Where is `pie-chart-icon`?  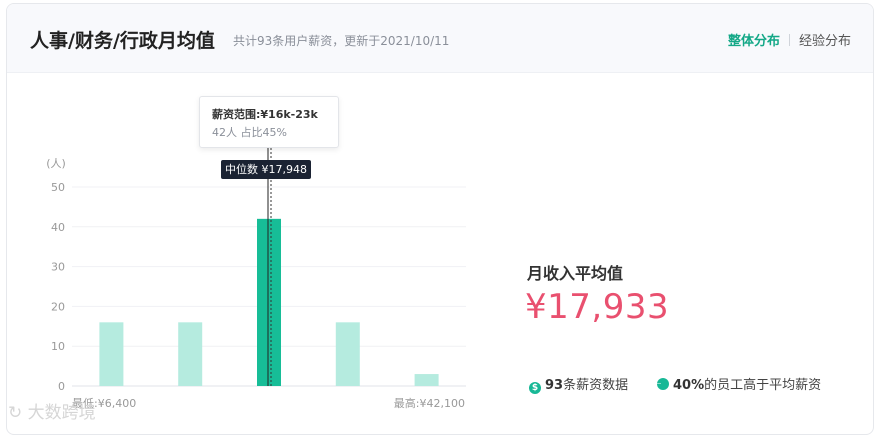 pie-chart-icon is located at coordinates (663, 384).